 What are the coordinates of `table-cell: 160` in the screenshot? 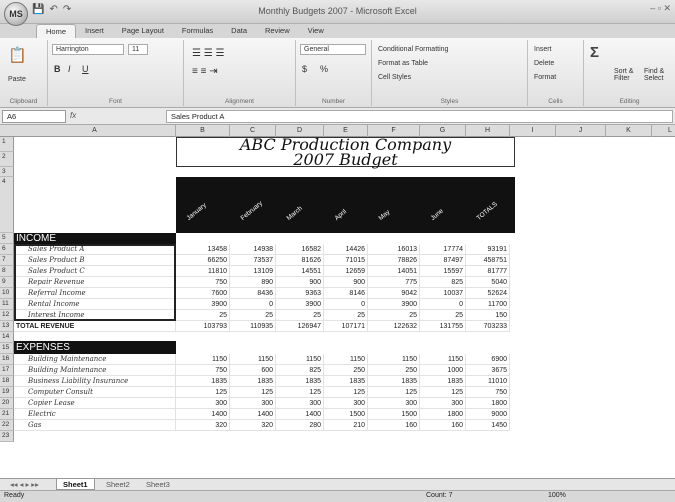 It's located at (394, 425).